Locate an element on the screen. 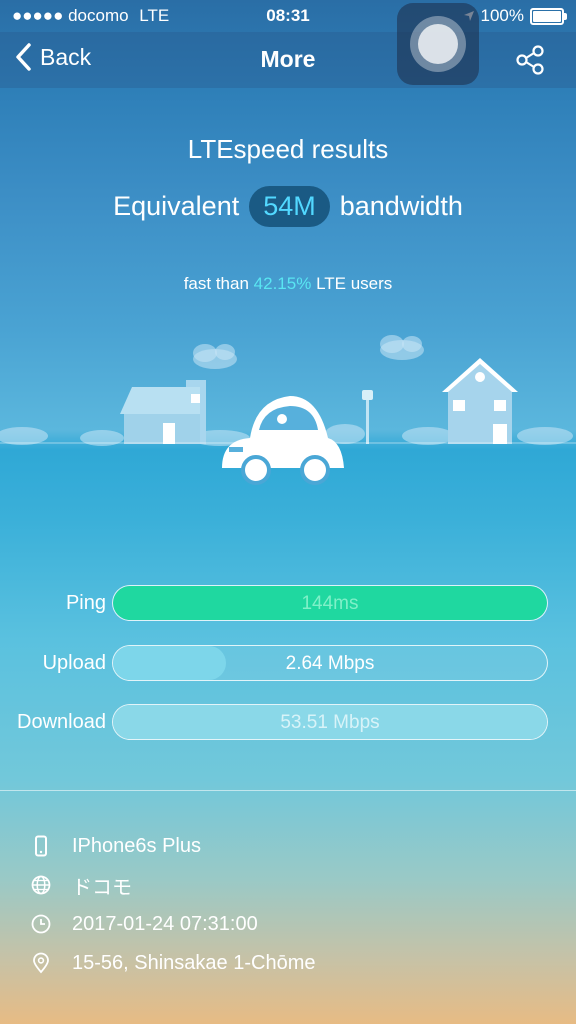 Image resolution: width=576 pixels, height=1024 pixels. bandwidth-line: Equivalent 54M bandwidth is located at coordinates (288, 206).